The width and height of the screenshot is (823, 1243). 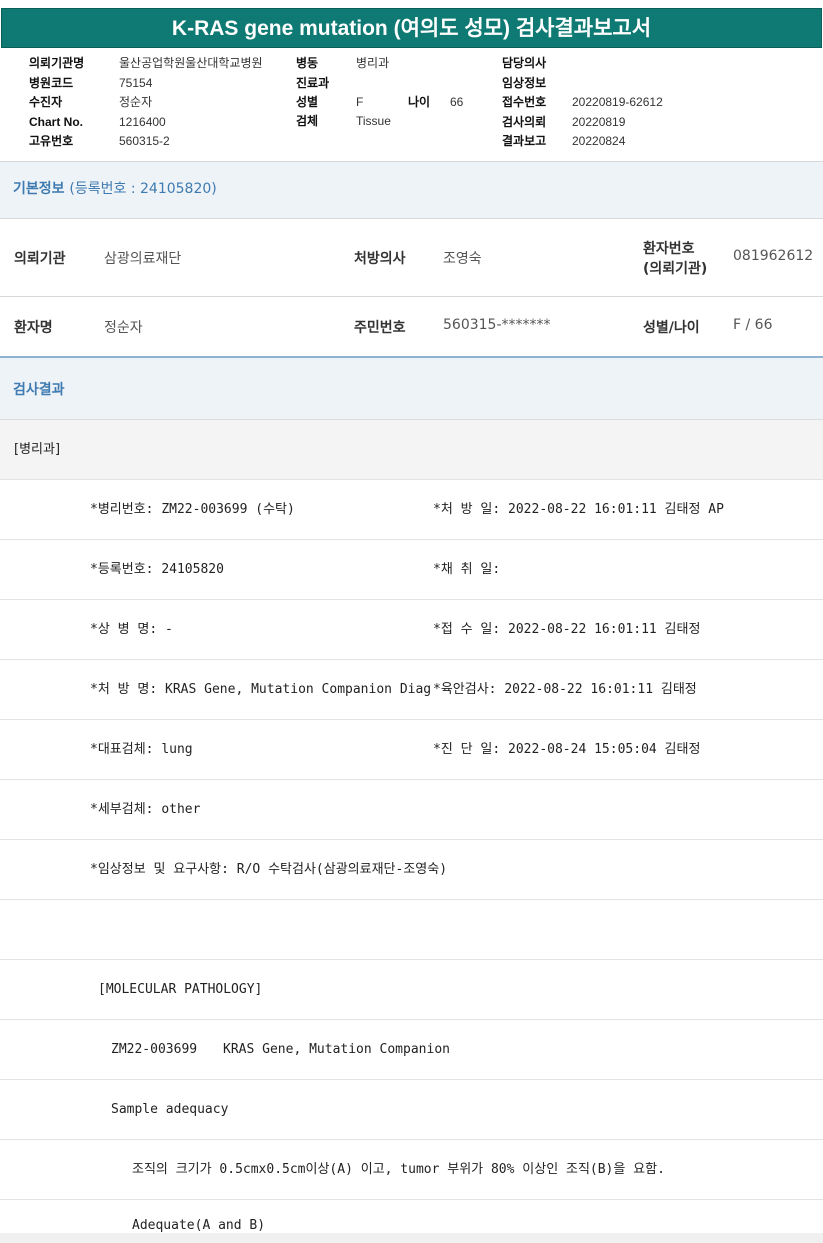 What do you see at coordinates (565, 689) in the screenshot?
I see `result-right: *육안검사: 2022-08-22 16:01:11 김태정` at bounding box center [565, 689].